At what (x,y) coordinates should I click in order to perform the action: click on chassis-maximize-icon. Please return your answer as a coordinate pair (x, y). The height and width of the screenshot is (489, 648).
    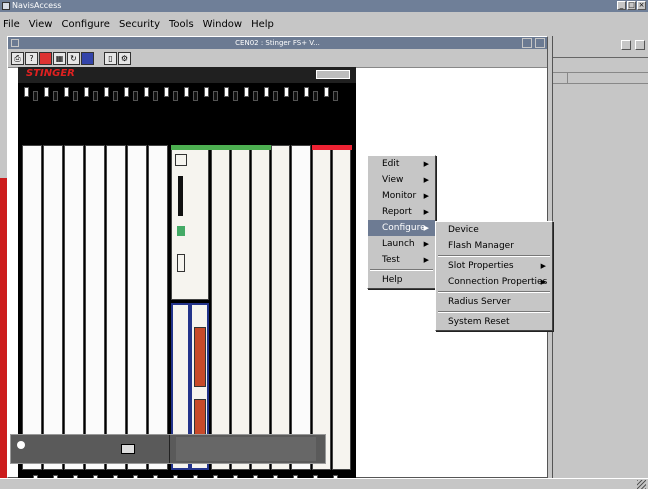
    Looking at the image, I should click on (540, 43).